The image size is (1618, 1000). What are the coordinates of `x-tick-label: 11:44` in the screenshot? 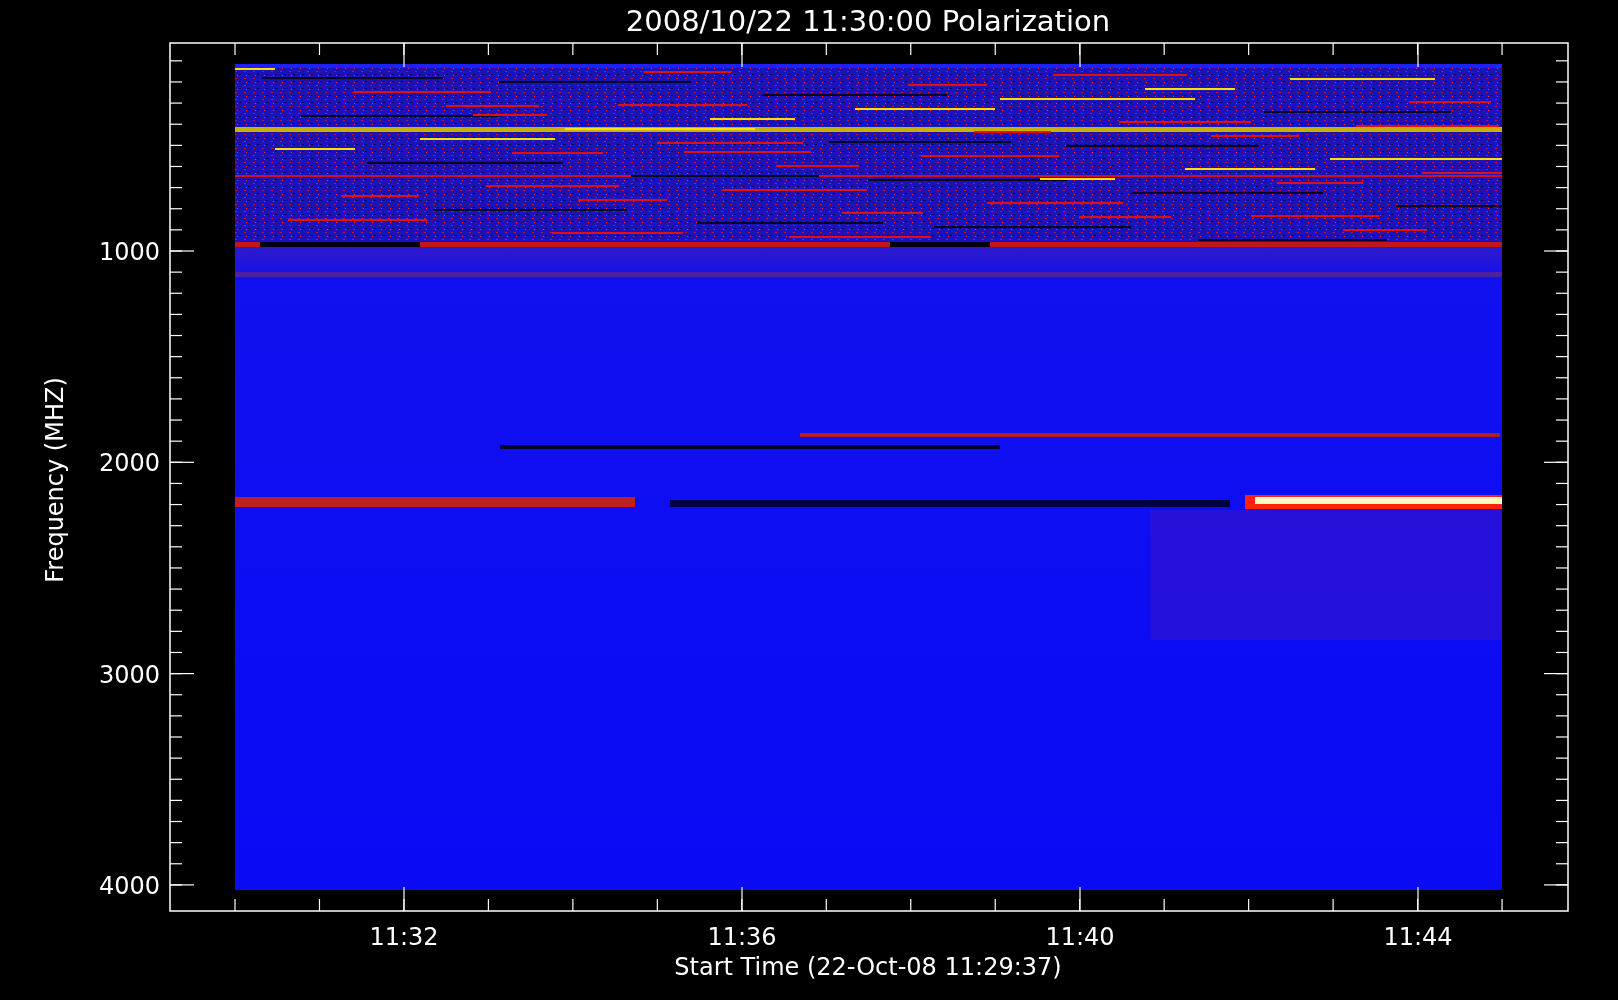 It's located at (1418, 937).